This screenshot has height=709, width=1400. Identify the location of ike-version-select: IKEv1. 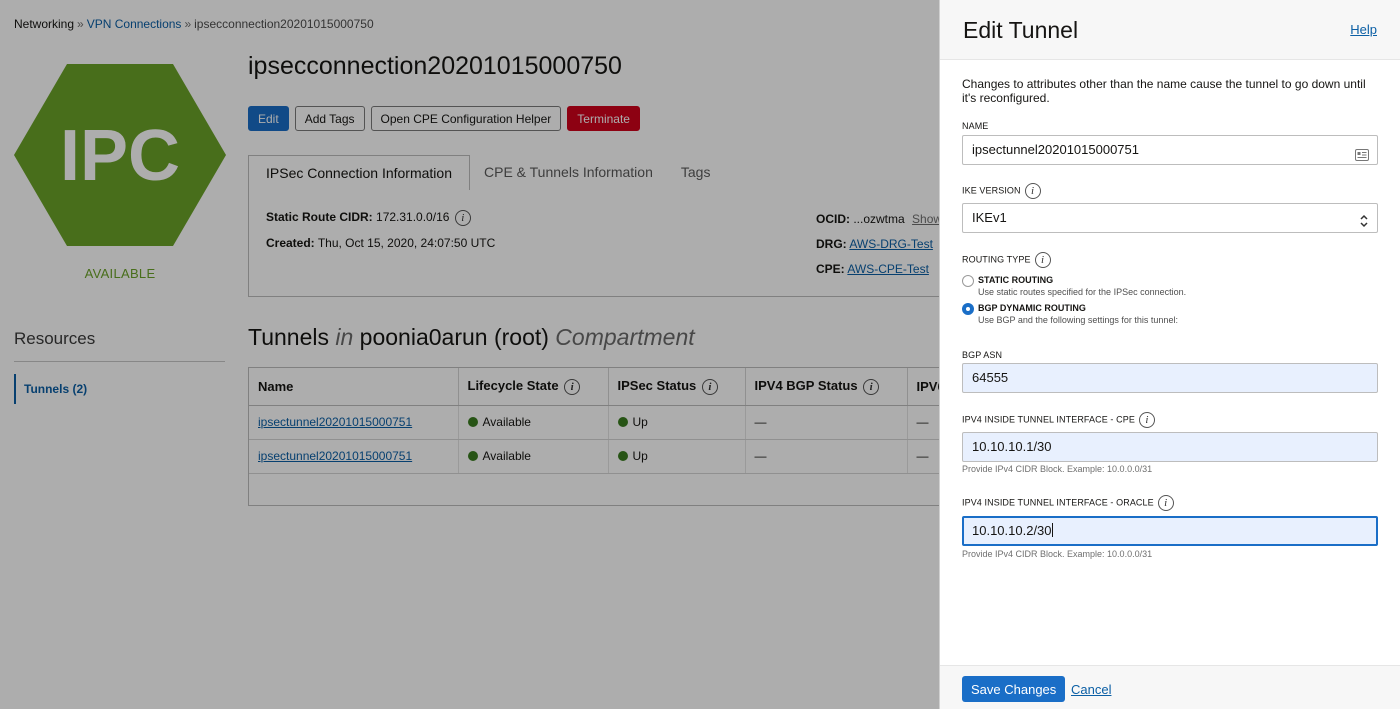
(1170, 218).